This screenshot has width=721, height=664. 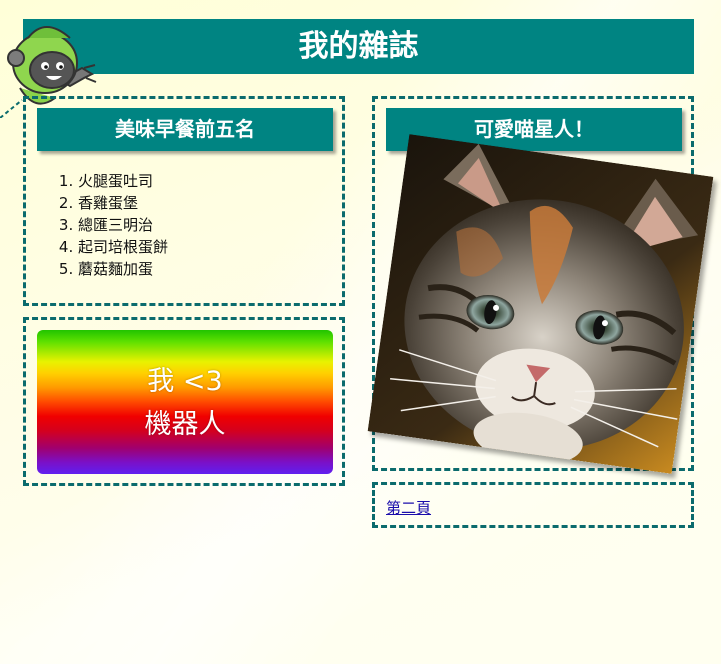 I want to click on rainbow-banner: 我 <3 機器人, so click(x=185, y=402).